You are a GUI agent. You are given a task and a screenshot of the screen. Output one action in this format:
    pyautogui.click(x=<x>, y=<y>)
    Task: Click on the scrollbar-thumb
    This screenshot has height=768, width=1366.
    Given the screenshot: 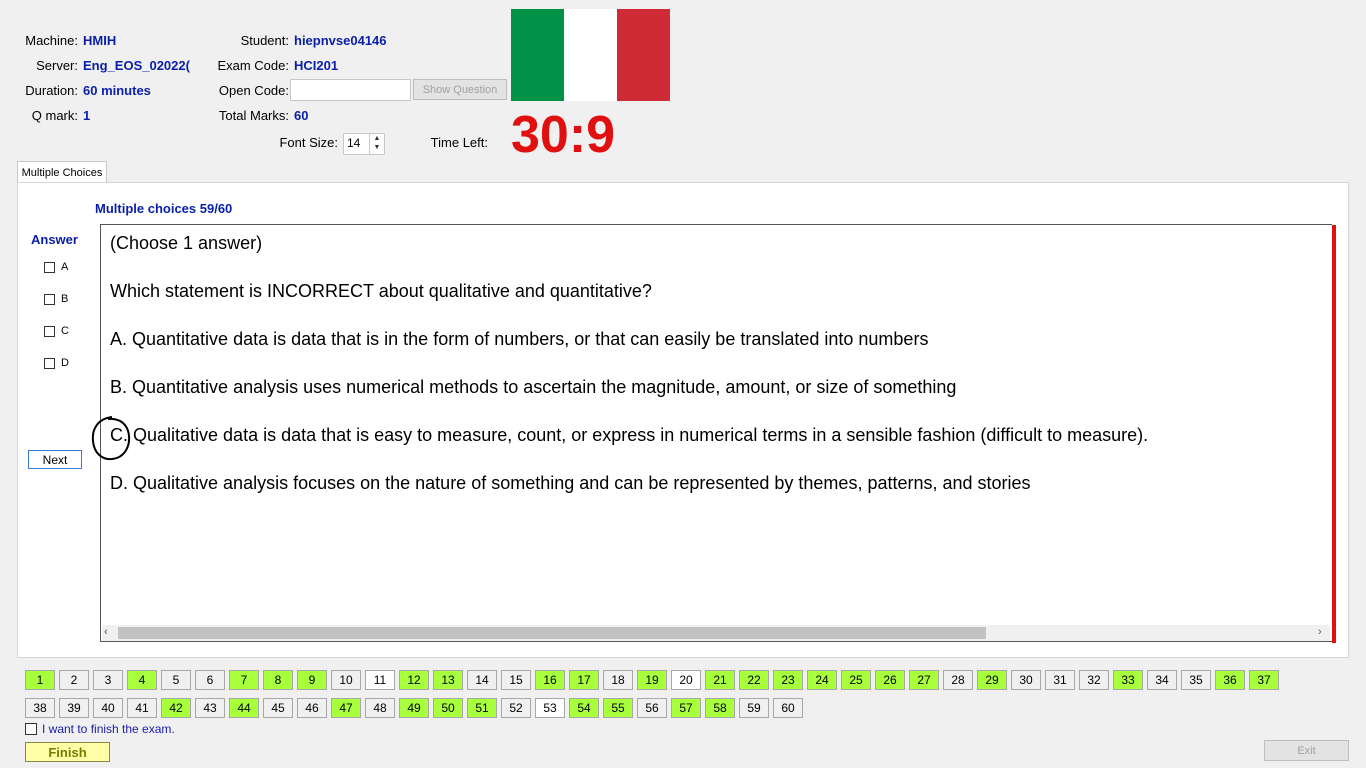 What is the action you would take?
    pyautogui.click(x=552, y=633)
    